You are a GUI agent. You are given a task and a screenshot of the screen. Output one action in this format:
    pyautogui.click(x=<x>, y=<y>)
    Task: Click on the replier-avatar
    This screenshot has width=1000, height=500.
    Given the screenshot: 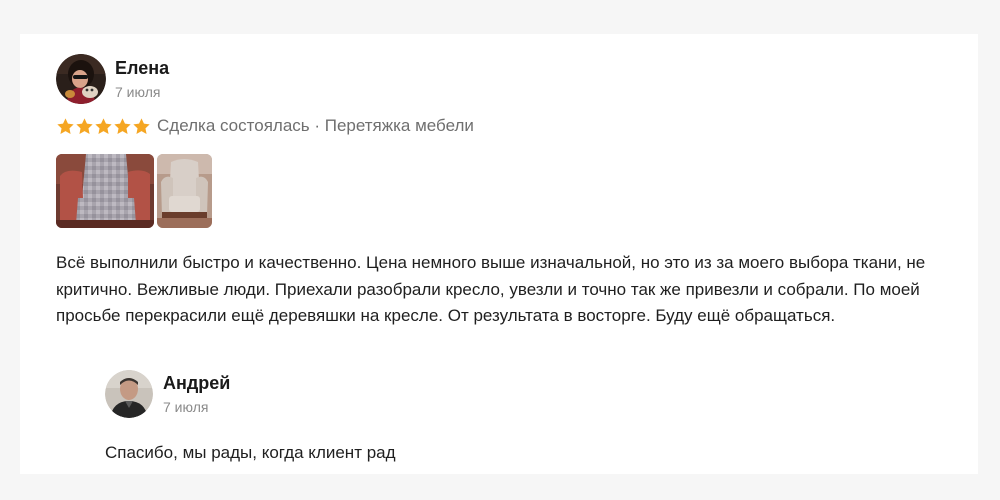 What is the action you would take?
    pyautogui.click(x=129, y=394)
    